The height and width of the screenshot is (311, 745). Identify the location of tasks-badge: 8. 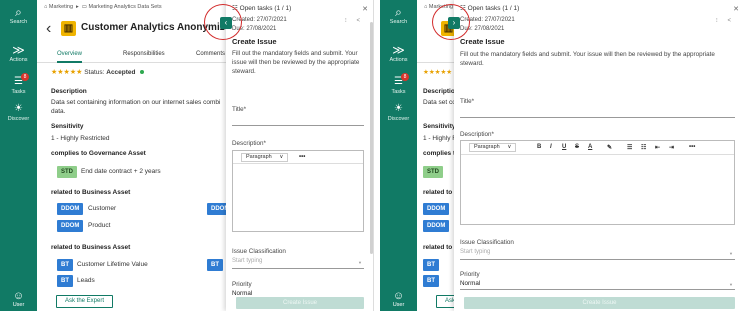
(405, 77).